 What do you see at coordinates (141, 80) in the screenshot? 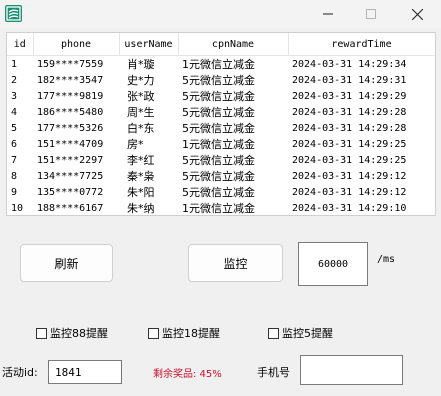
I see `cell-username: 史*力` at bounding box center [141, 80].